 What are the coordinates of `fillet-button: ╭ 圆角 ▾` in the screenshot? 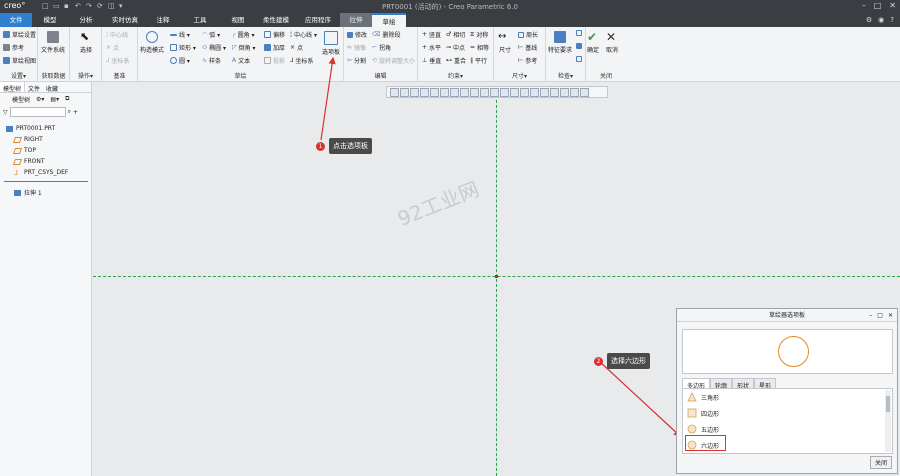 It's located at (243, 34).